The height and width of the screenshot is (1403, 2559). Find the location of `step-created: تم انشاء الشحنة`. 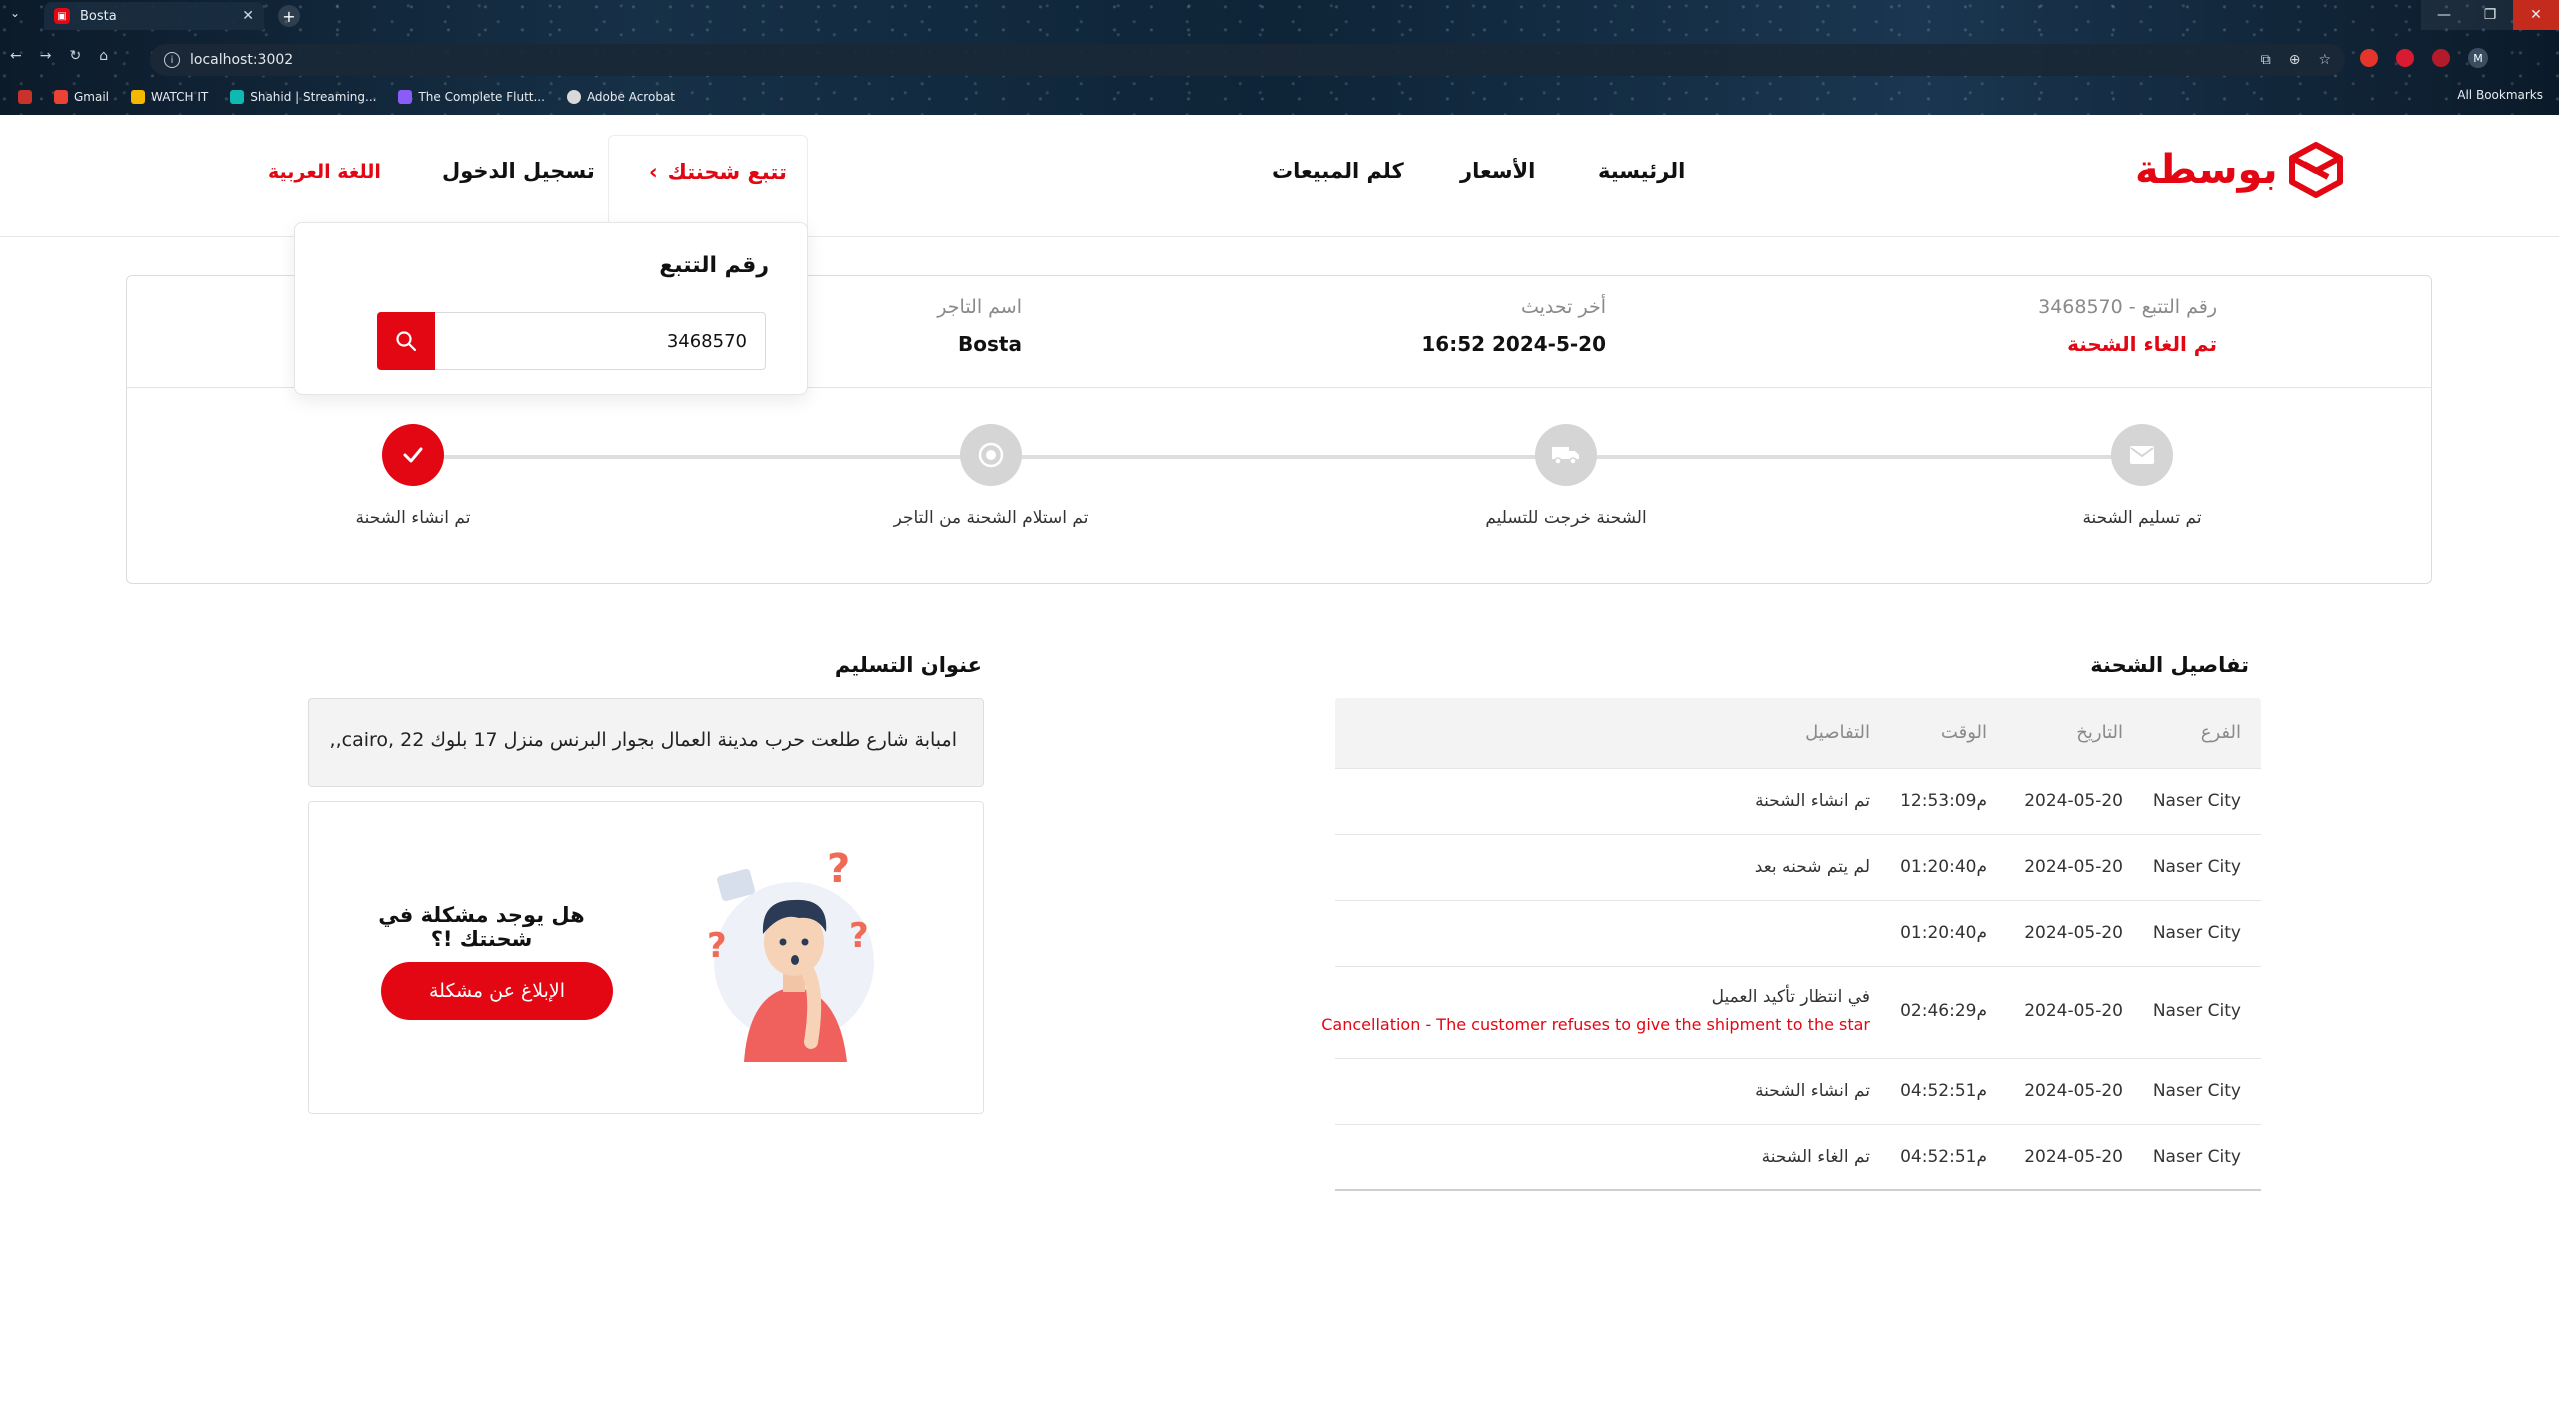

step-created: تم انشاء الشحنة is located at coordinates (413, 476).